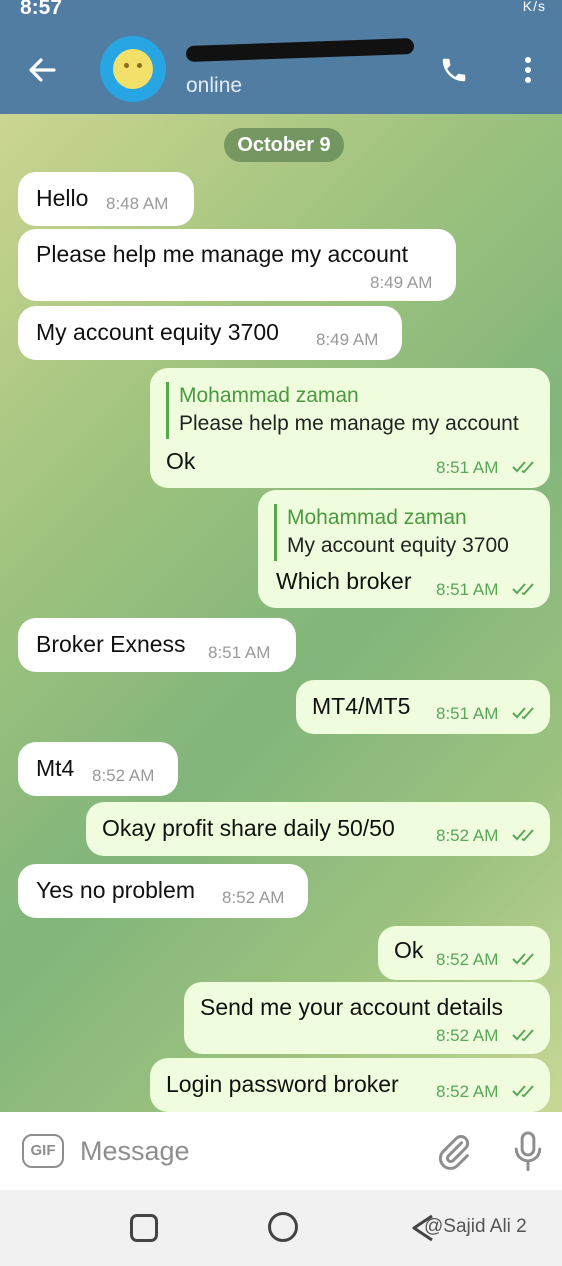 The image size is (562, 1266). What do you see at coordinates (281, 12) in the screenshot?
I see `status-bar: 8:57 K/s` at bounding box center [281, 12].